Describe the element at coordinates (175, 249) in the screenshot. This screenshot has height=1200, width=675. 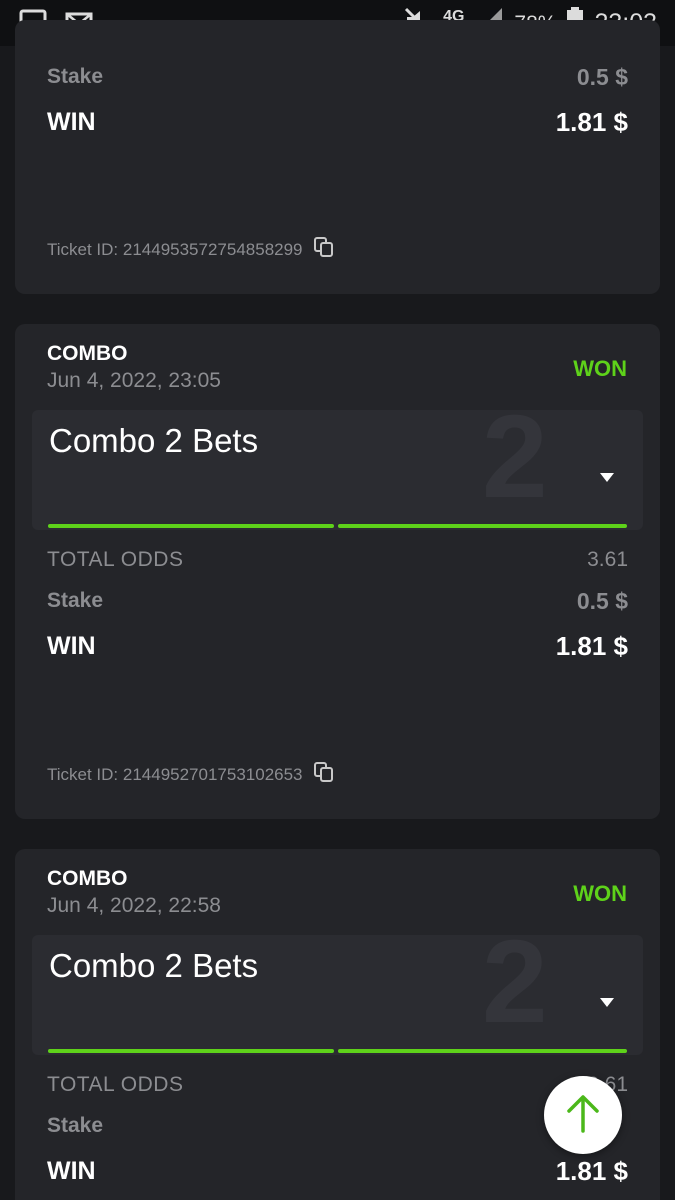
I see `ticket-id: Ticket ID: 2144953572754858299` at that location.